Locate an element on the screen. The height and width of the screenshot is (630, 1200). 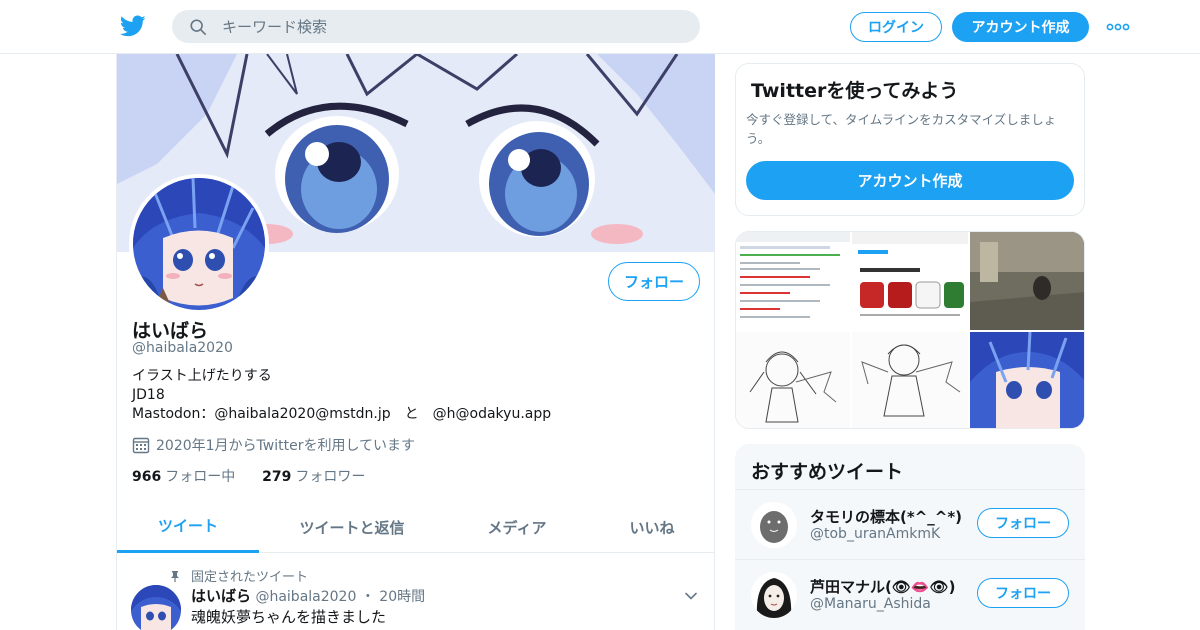
top-nav-bar: ログイン アカウント作成 is located at coordinates (600, 27).